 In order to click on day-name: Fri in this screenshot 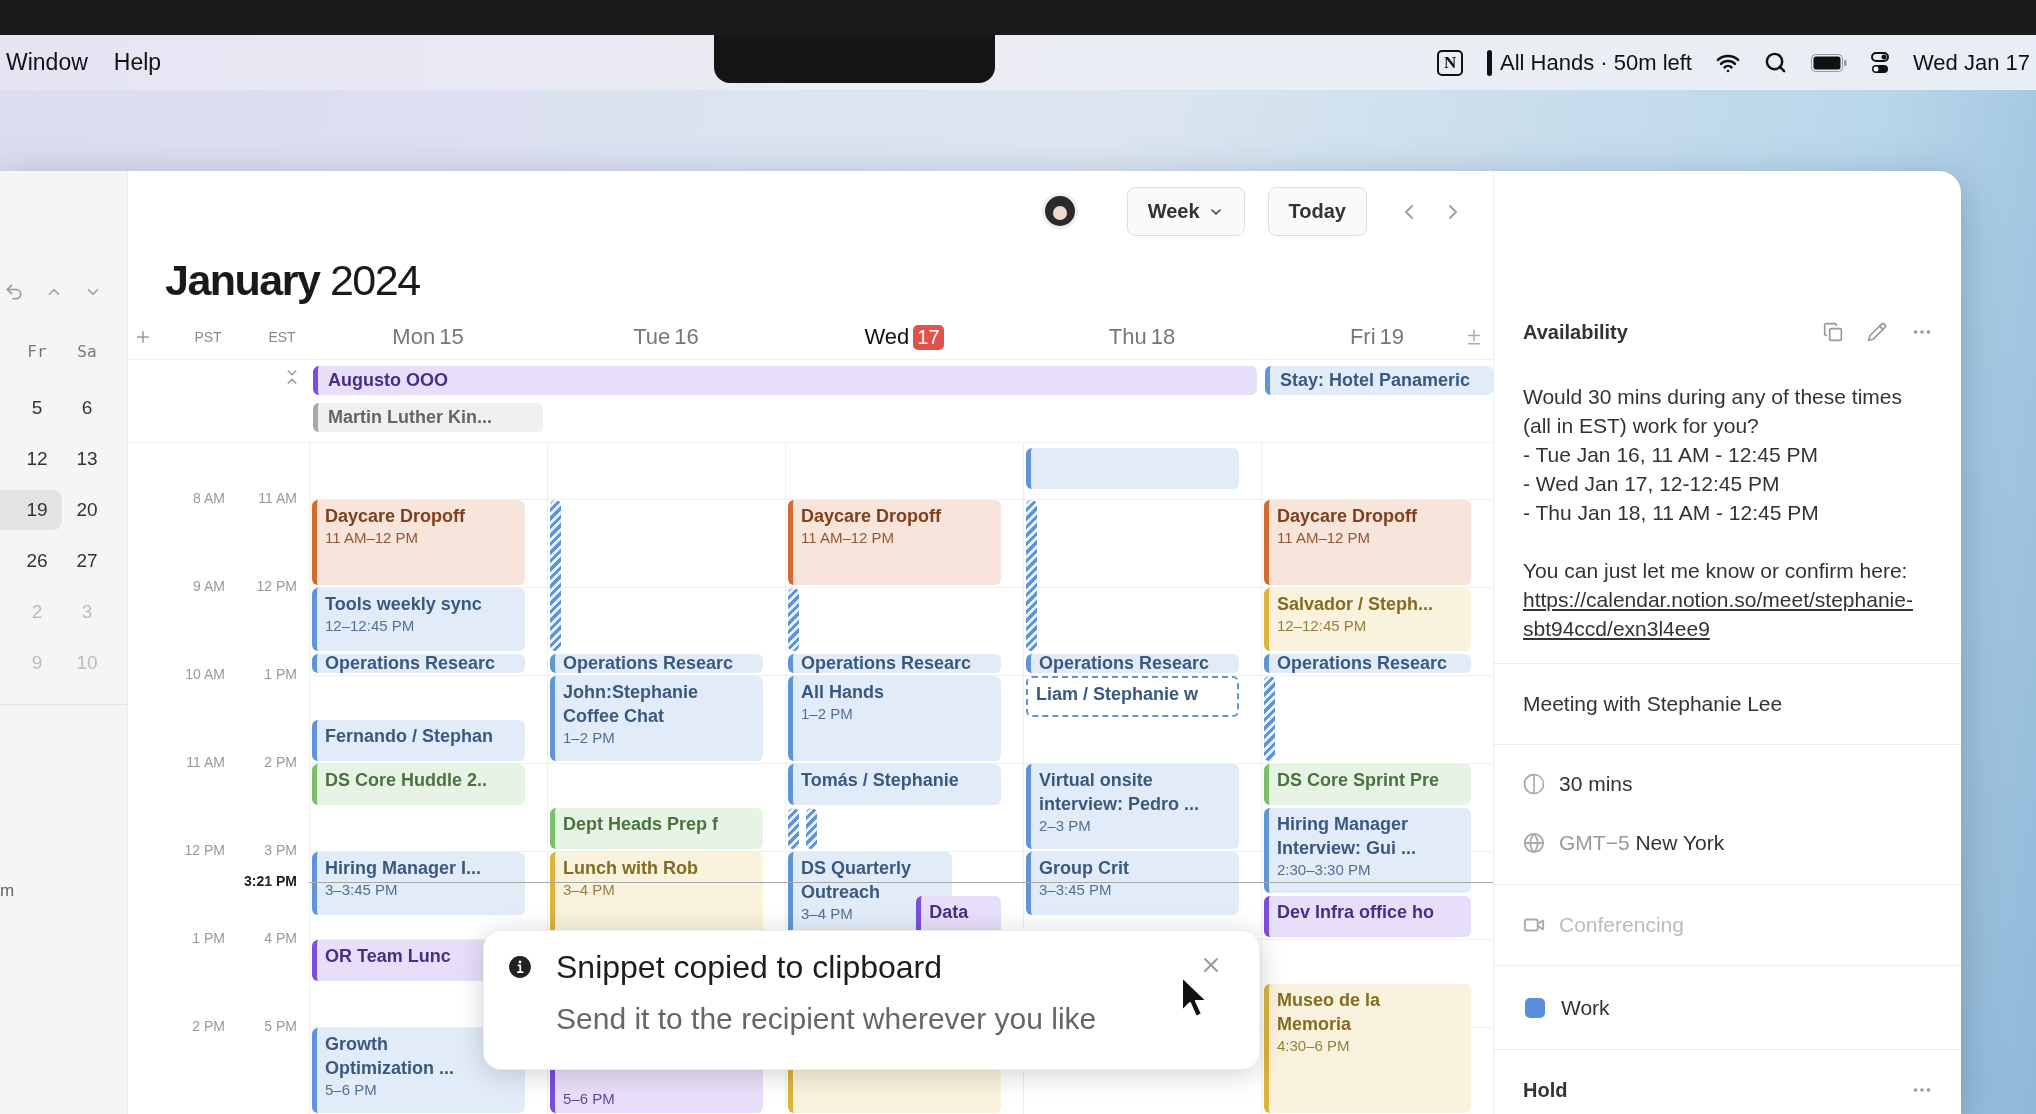, I will do `click(1362, 337)`.